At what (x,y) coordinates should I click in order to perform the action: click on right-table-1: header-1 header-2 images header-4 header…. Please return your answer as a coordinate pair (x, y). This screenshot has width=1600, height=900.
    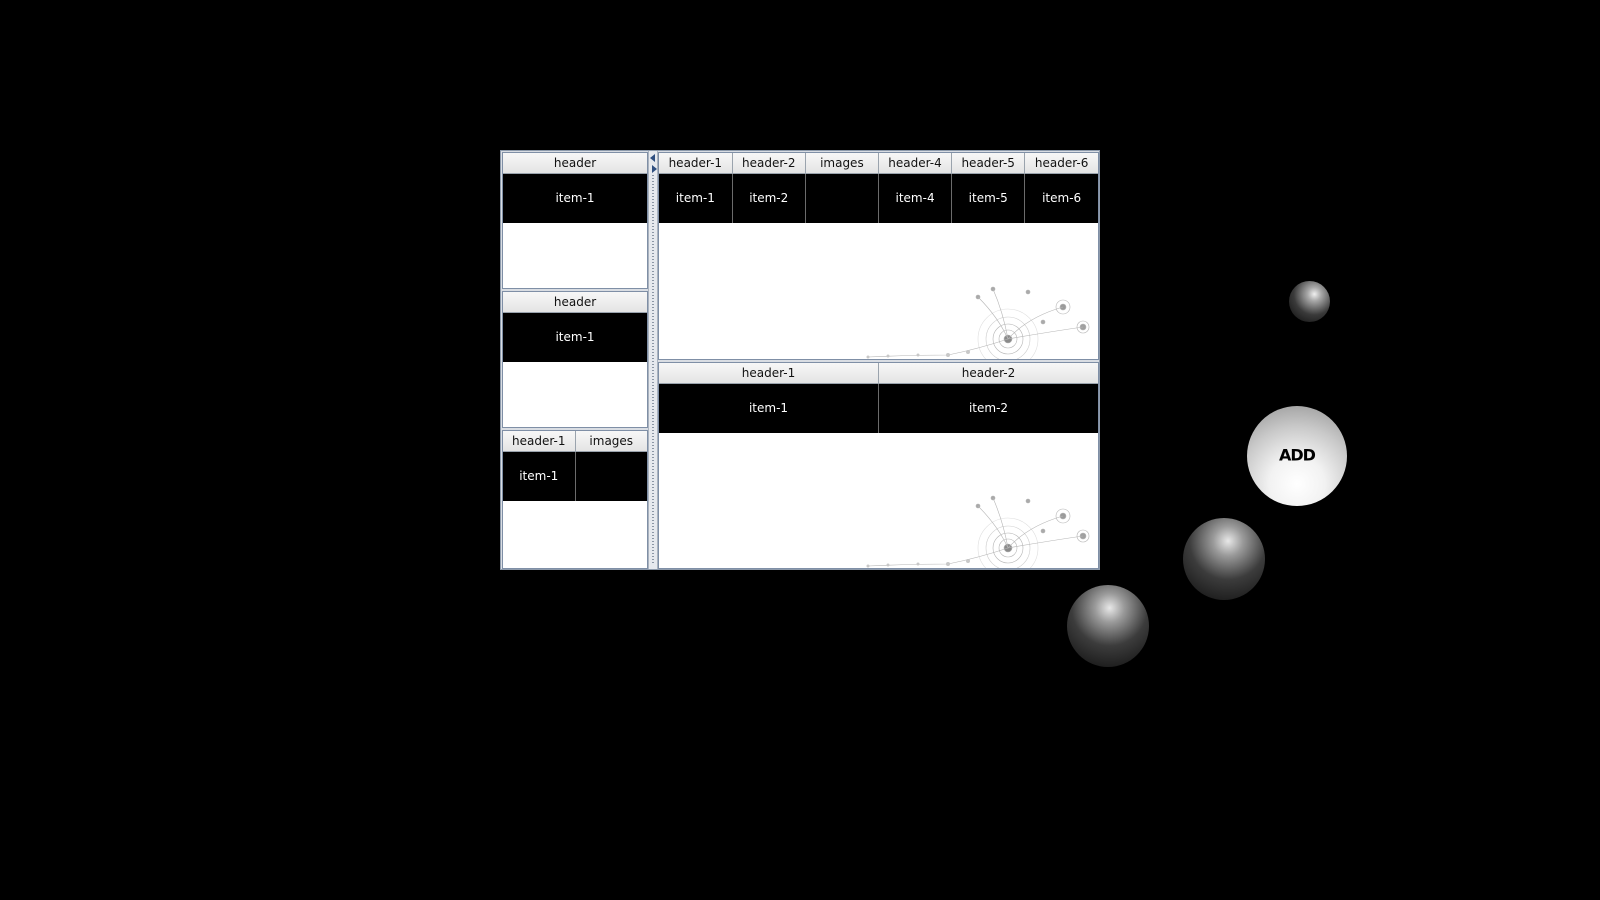
    Looking at the image, I should click on (878, 188).